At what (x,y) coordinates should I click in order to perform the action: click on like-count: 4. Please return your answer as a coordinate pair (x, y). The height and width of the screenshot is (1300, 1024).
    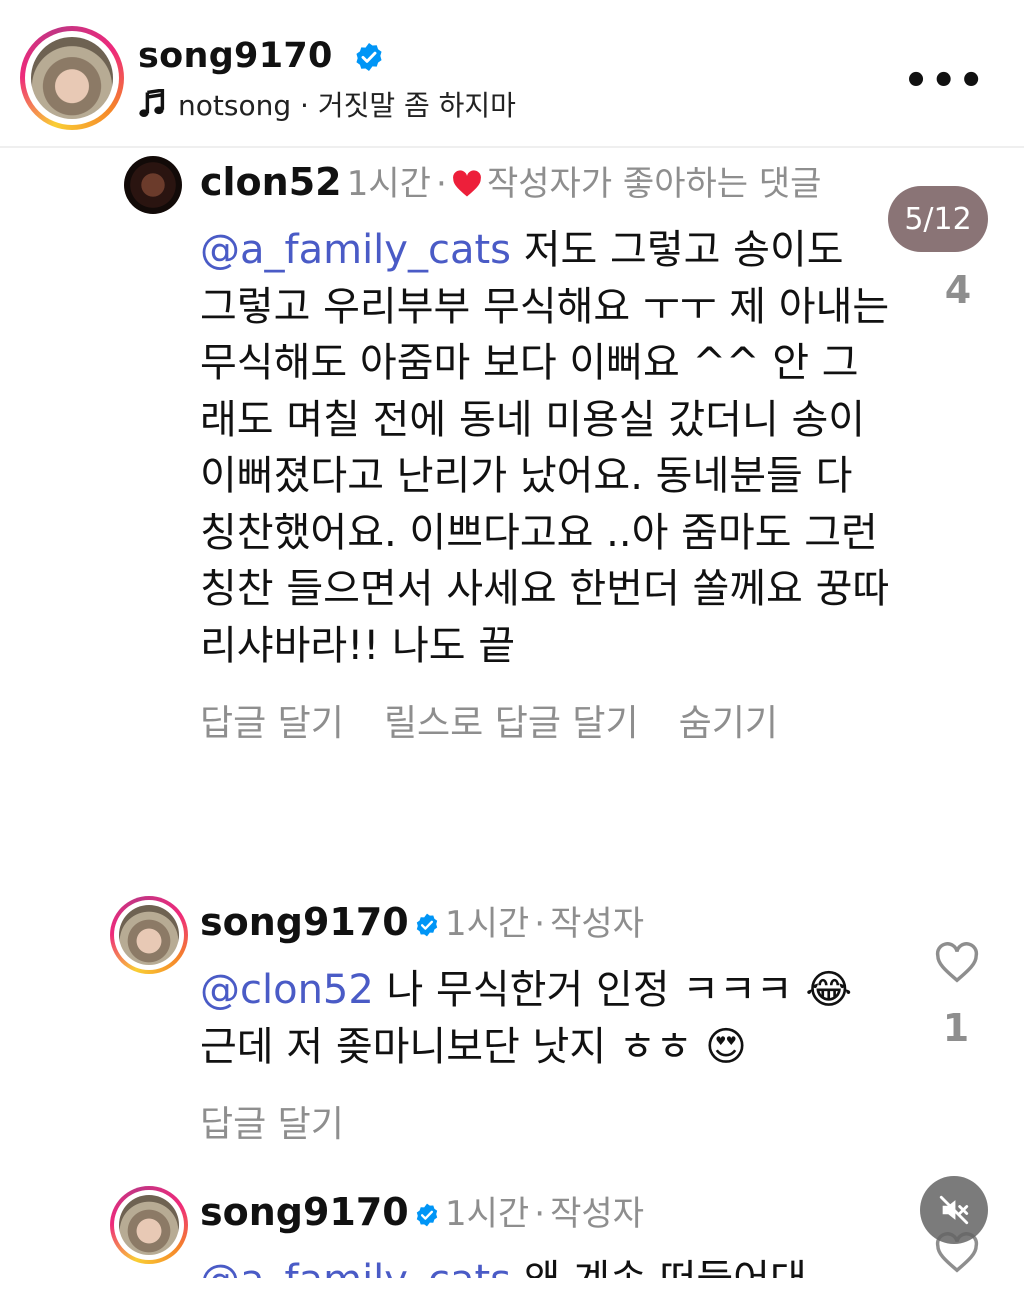
    Looking at the image, I should click on (958, 290).